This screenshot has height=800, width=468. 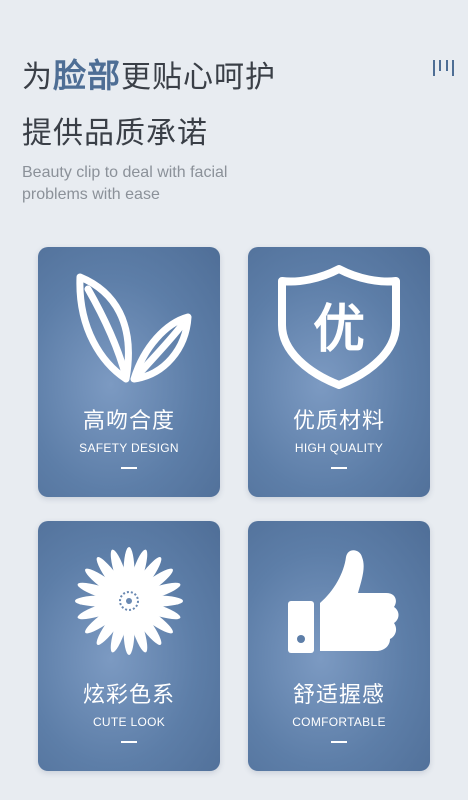 I want to click on headline-prefix: 为, so click(x=37, y=77).